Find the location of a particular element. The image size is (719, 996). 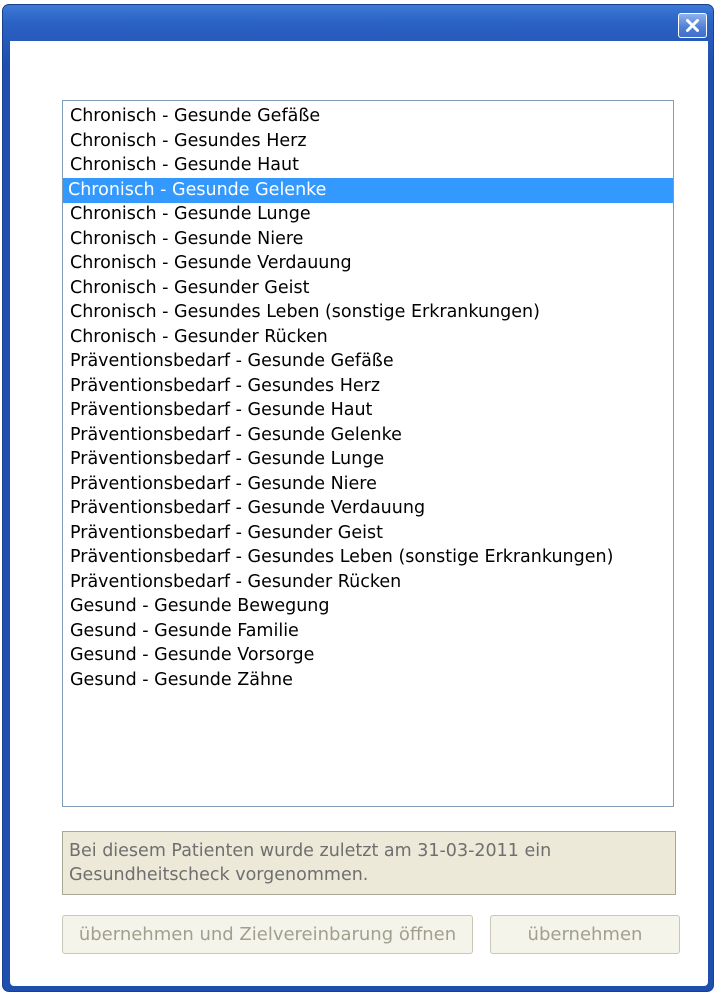

list-item: Präventionsbedarf - Gesunder Rücken is located at coordinates (369, 582).